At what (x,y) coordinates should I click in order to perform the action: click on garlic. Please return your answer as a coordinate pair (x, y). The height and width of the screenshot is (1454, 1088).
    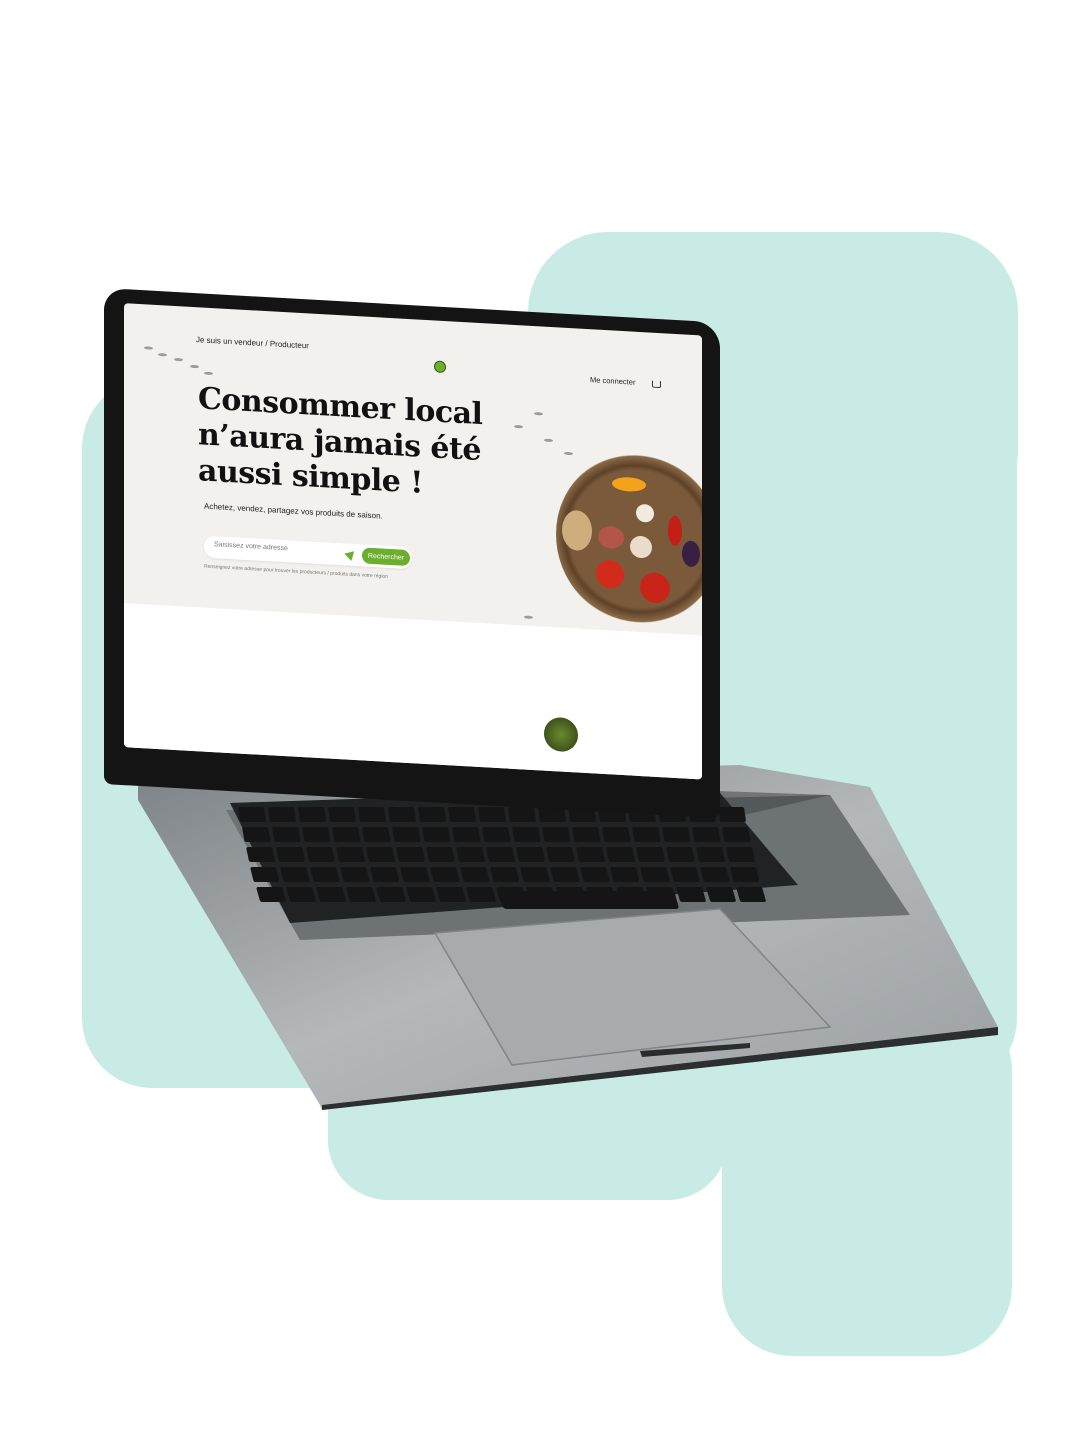
    Looking at the image, I should click on (645, 513).